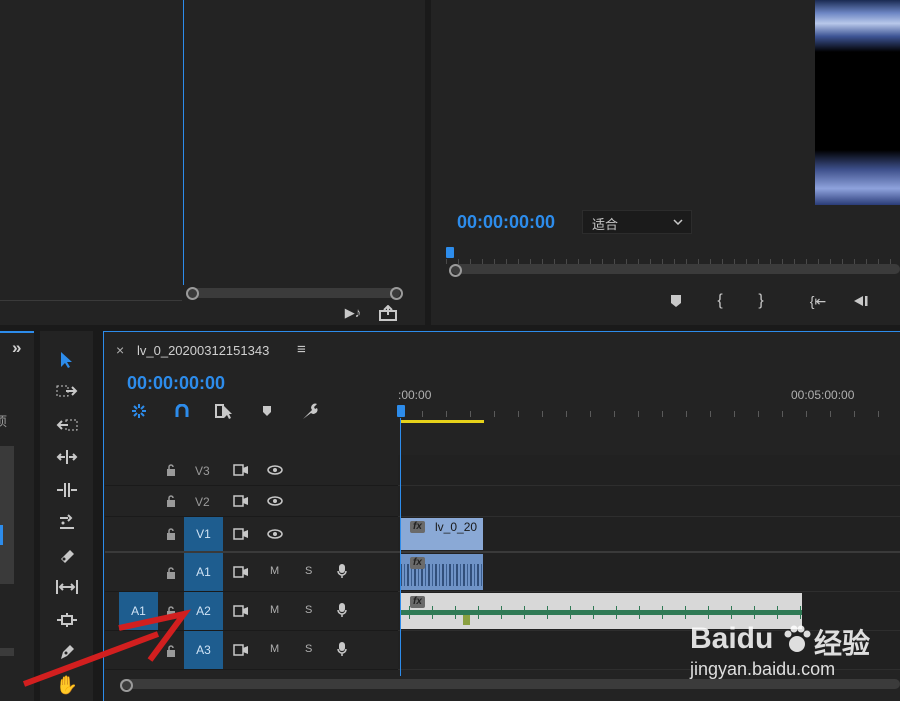 The image size is (900, 701). Describe the element at coordinates (16, 348) in the screenshot. I see `panel-expand-button: »` at that location.